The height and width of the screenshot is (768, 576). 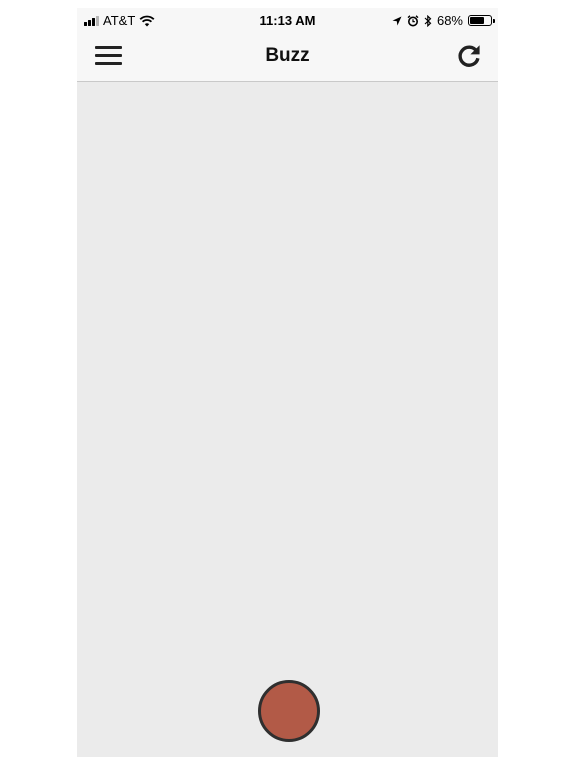 I want to click on refresh-icon, so click(x=469, y=56).